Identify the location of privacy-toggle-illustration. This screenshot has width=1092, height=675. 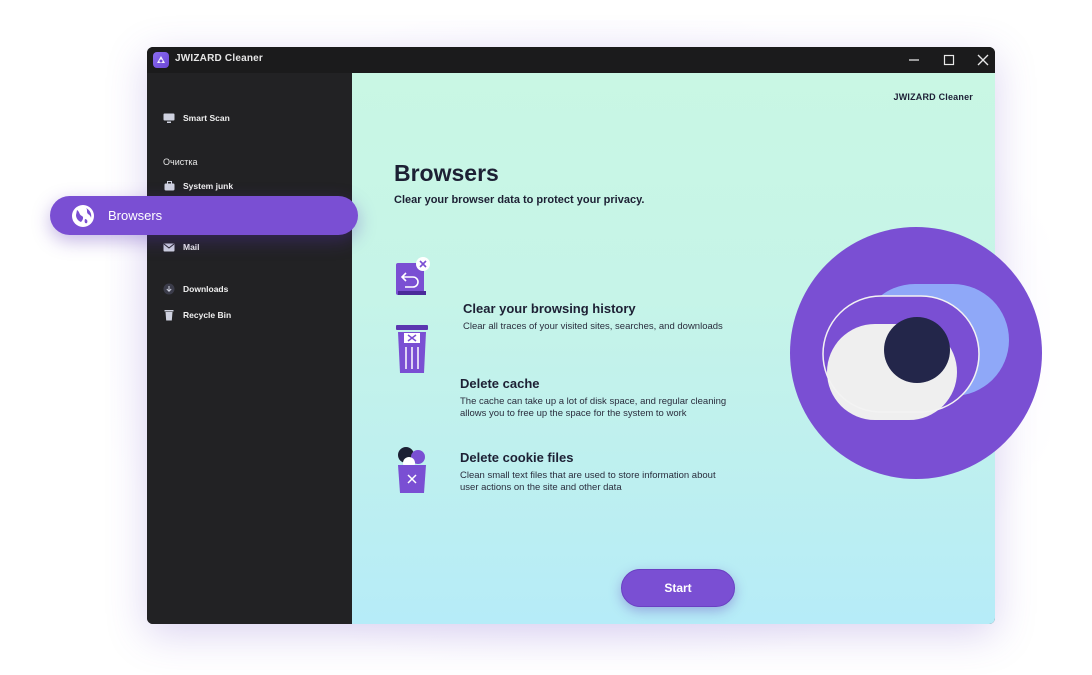
(916, 353).